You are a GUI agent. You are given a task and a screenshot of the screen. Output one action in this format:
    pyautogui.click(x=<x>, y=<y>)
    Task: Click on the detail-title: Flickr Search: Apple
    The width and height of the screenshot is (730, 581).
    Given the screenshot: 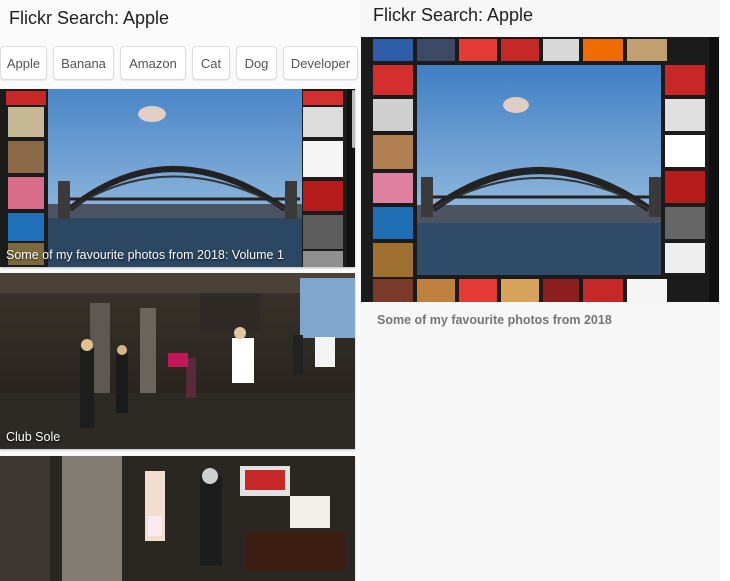 What is the action you would take?
    pyautogui.click(x=453, y=15)
    